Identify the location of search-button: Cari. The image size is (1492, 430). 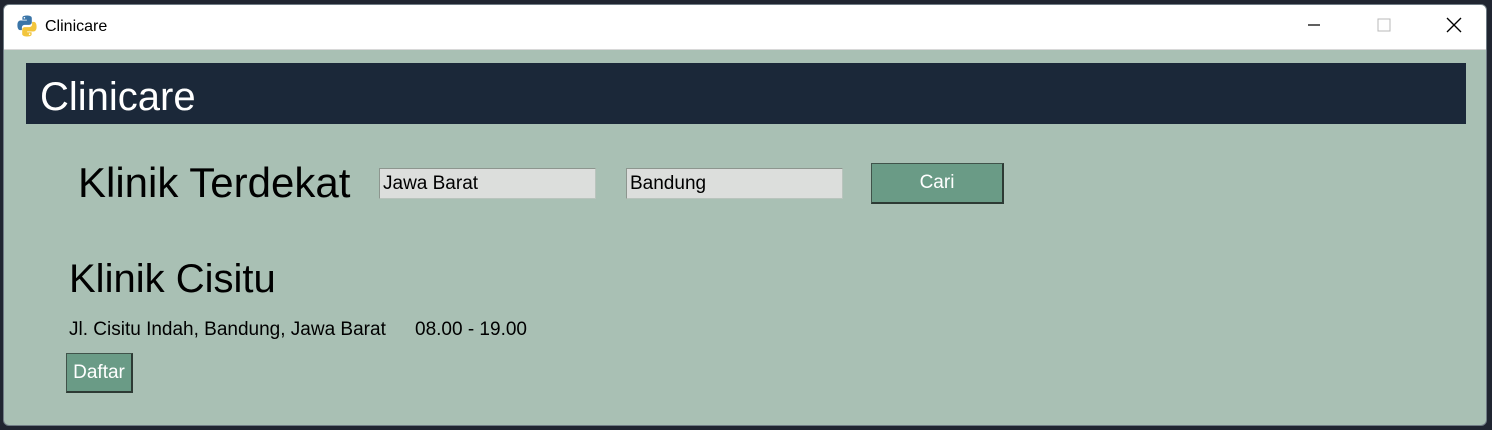
(937, 183).